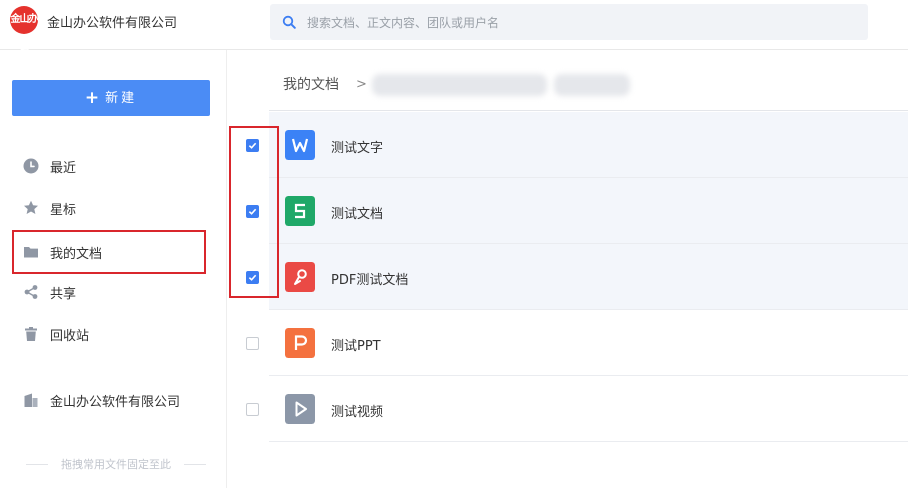 The height and width of the screenshot is (488, 908). What do you see at coordinates (70, 336) in the screenshot?
I see `sidebar-item-label: 回收站` at bounding box center [70, 336].